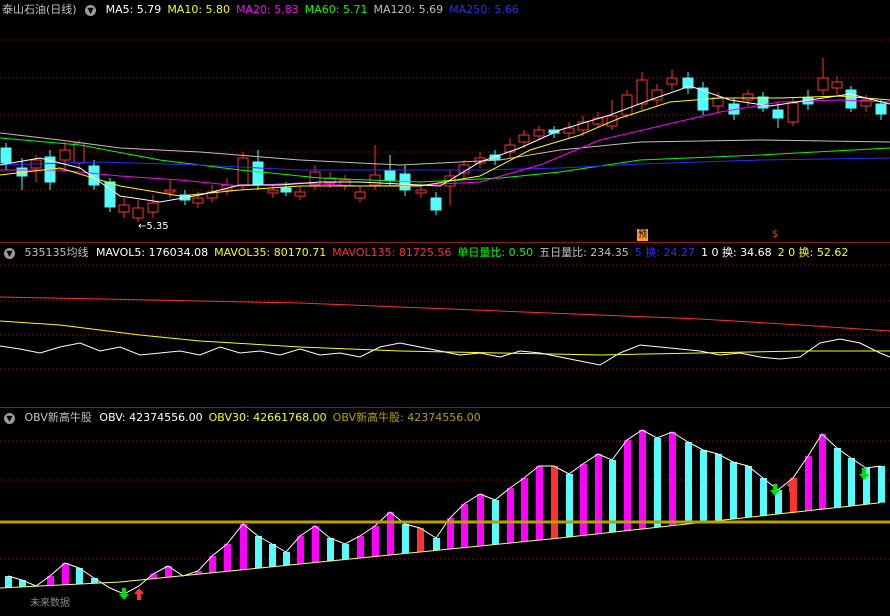 This screenshot has height=616, width=890. Describe the element at coordinates (495, 252) in the screenshot. I see `indicator-3: 单日量比: 0.50` at that location.